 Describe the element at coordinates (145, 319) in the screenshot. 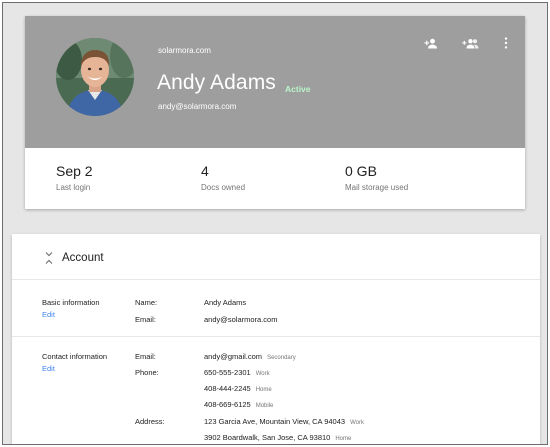

I see `email-field-label: Email:` at that location.